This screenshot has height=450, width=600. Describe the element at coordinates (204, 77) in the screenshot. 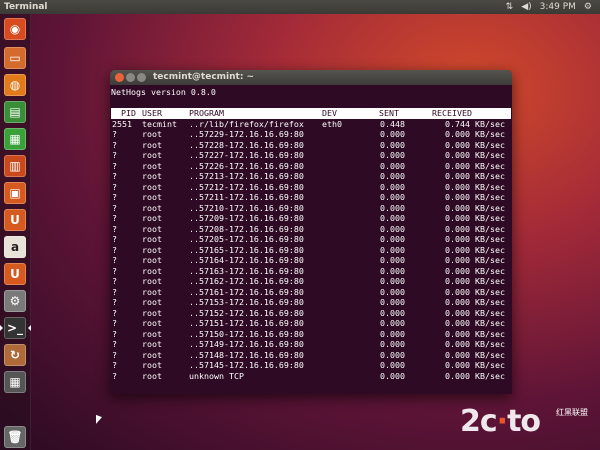

I see `window-title: tecmint@tecmint: ~` at that location.